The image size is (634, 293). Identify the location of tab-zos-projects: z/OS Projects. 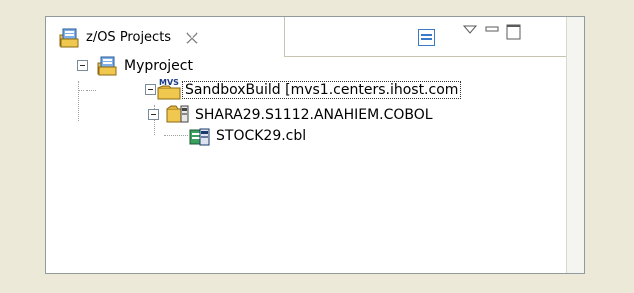
(165, 37).